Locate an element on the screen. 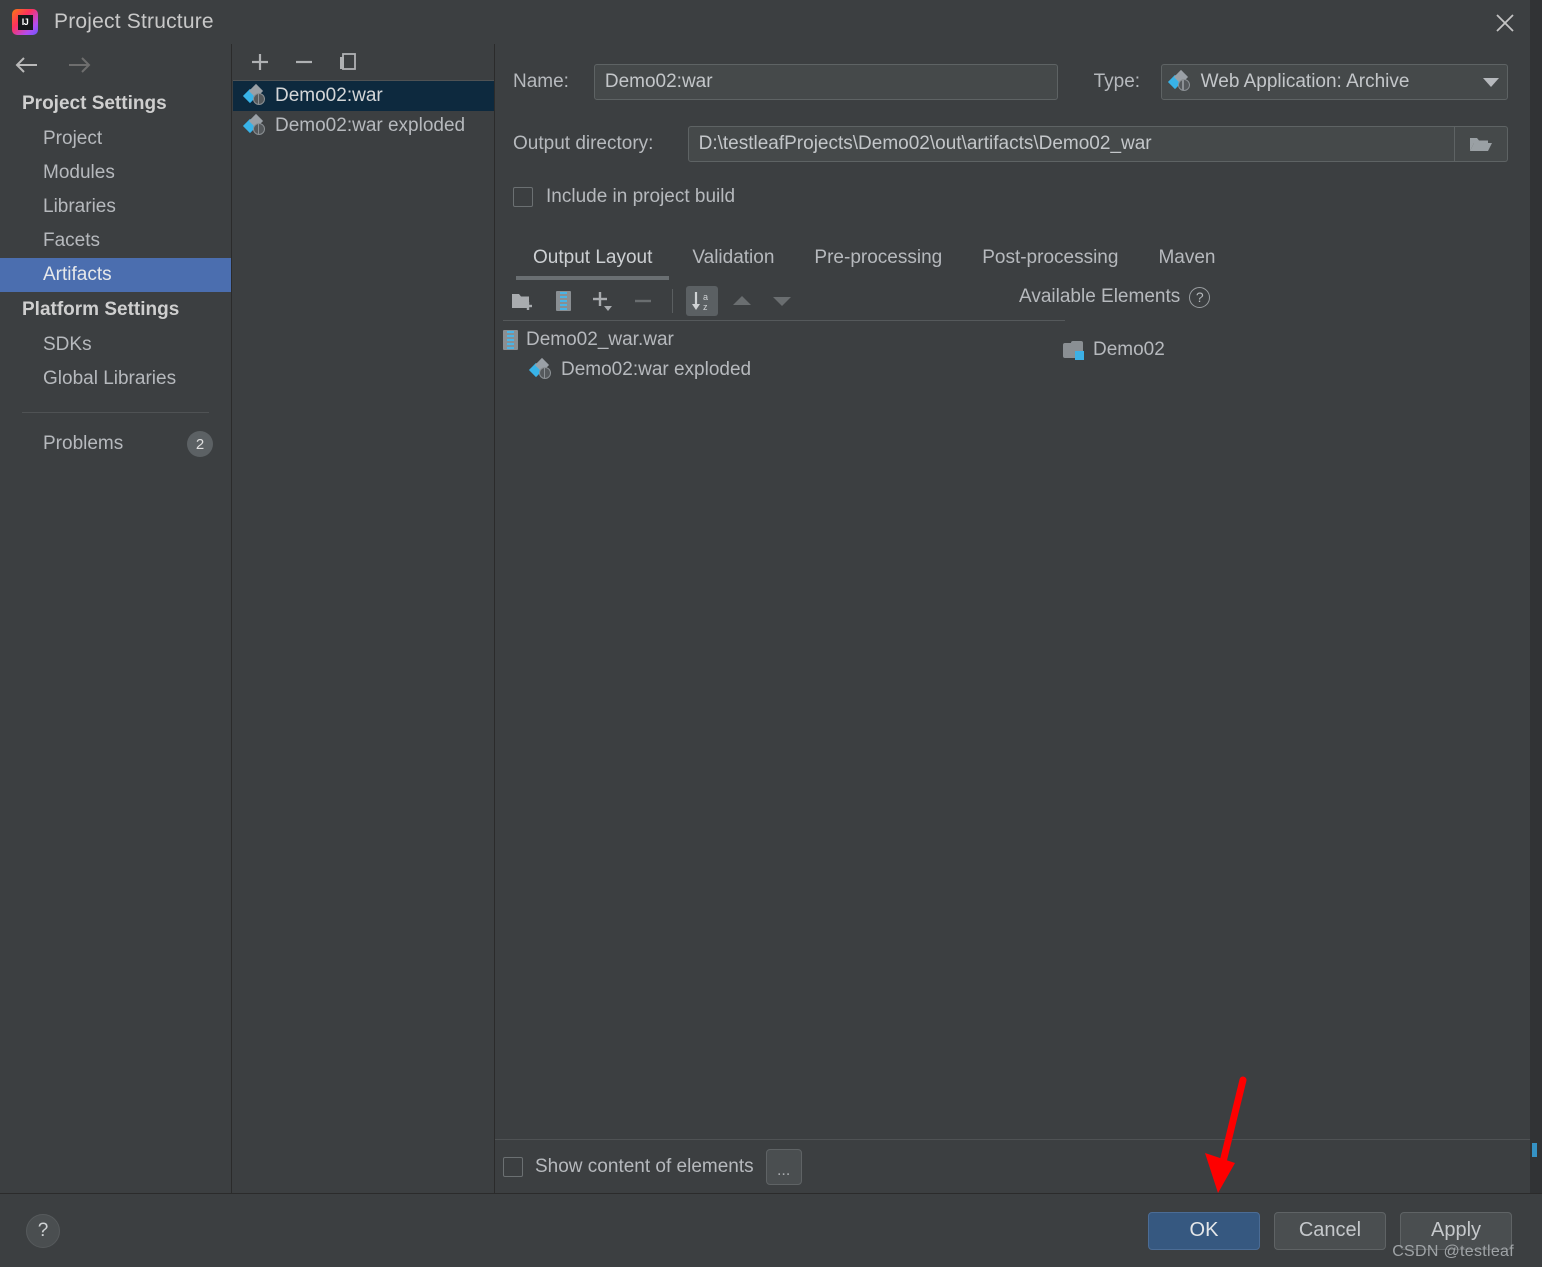 The width and height of the screenshot is (1542, 1267). artifact-list-item: Demo02:war exploded is located at coordinates (363, 126).